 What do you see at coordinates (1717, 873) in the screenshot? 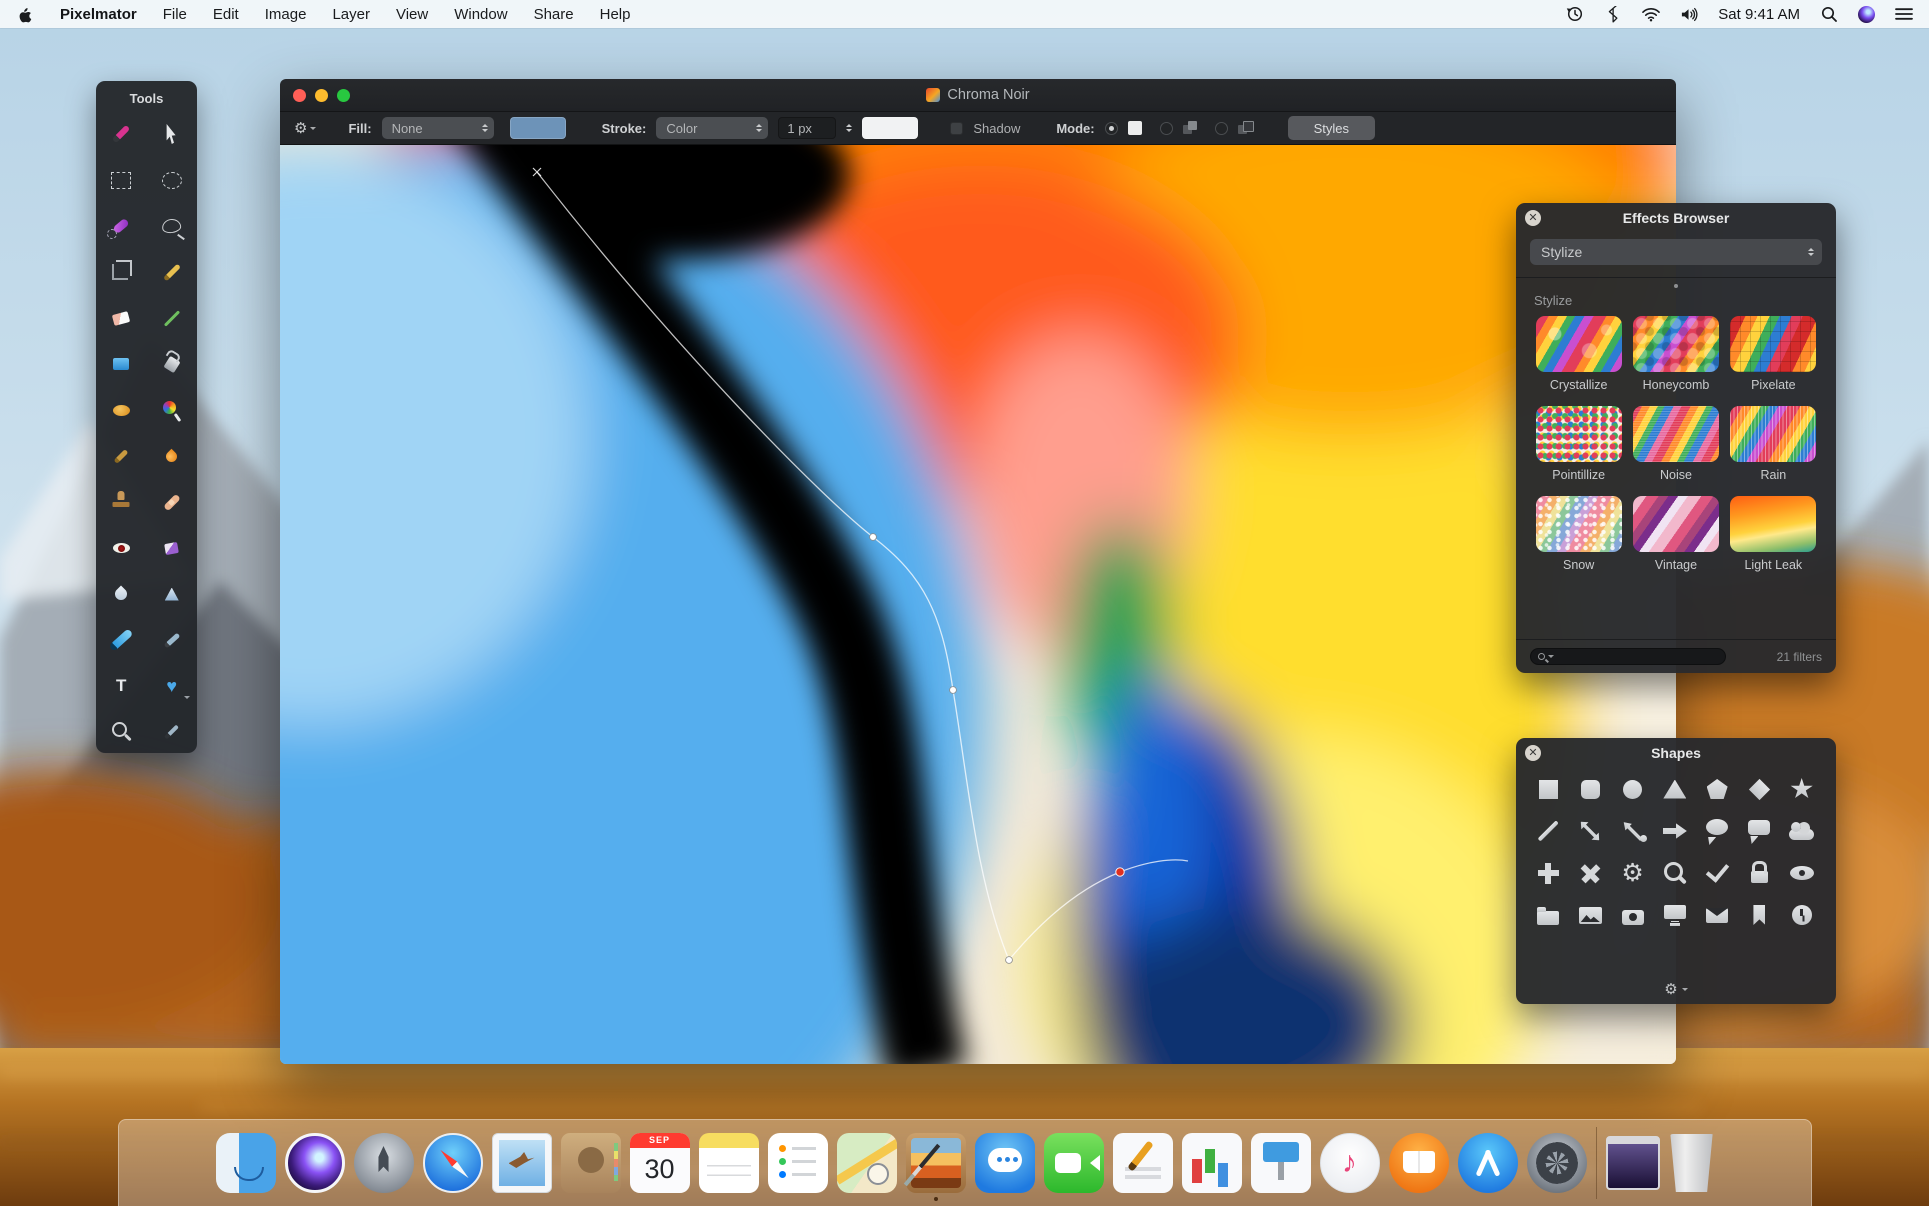
I see `shape-checkmark-icon` at bounding box center [1717, 873].